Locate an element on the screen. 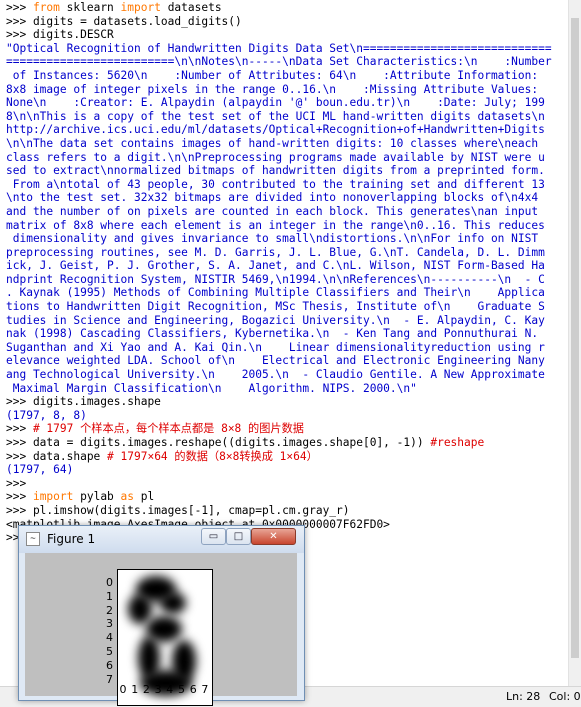 The height and width of the screenshot is (707, 581). console-line: >>> is located at coordinates (287, 484).